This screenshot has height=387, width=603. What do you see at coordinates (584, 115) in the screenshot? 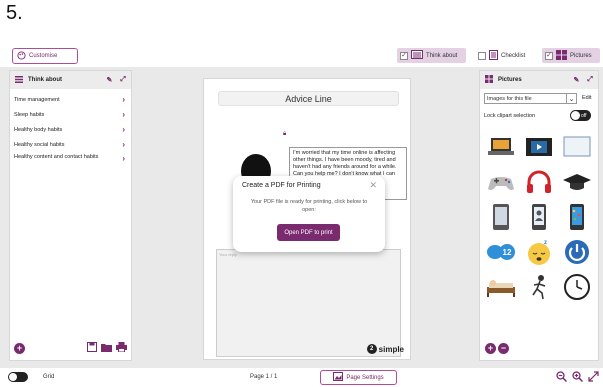
I see `toggle-state: off` at bounding box center [584, 115].